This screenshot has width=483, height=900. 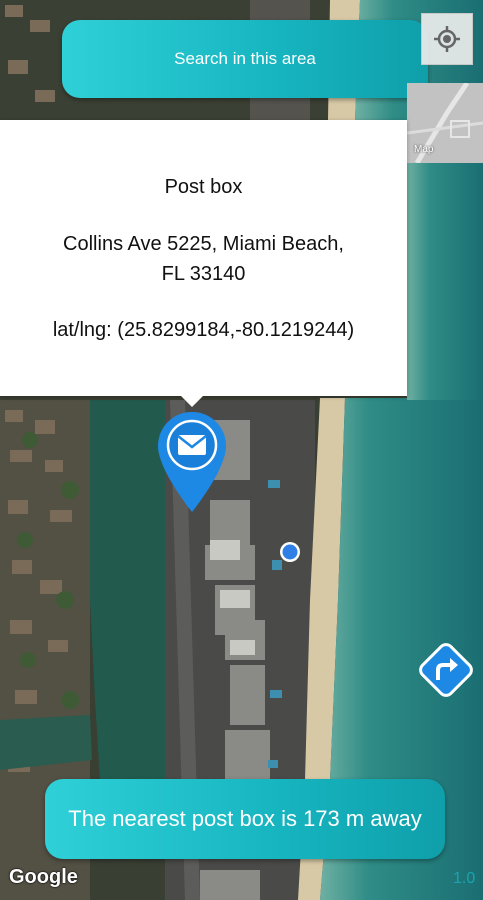 What do you see at coordinates (203, 244) in the screenshot?
I see `info-address-line1: Collins Ave 5225, Miami Beach,` at bounding box center [203, 244].